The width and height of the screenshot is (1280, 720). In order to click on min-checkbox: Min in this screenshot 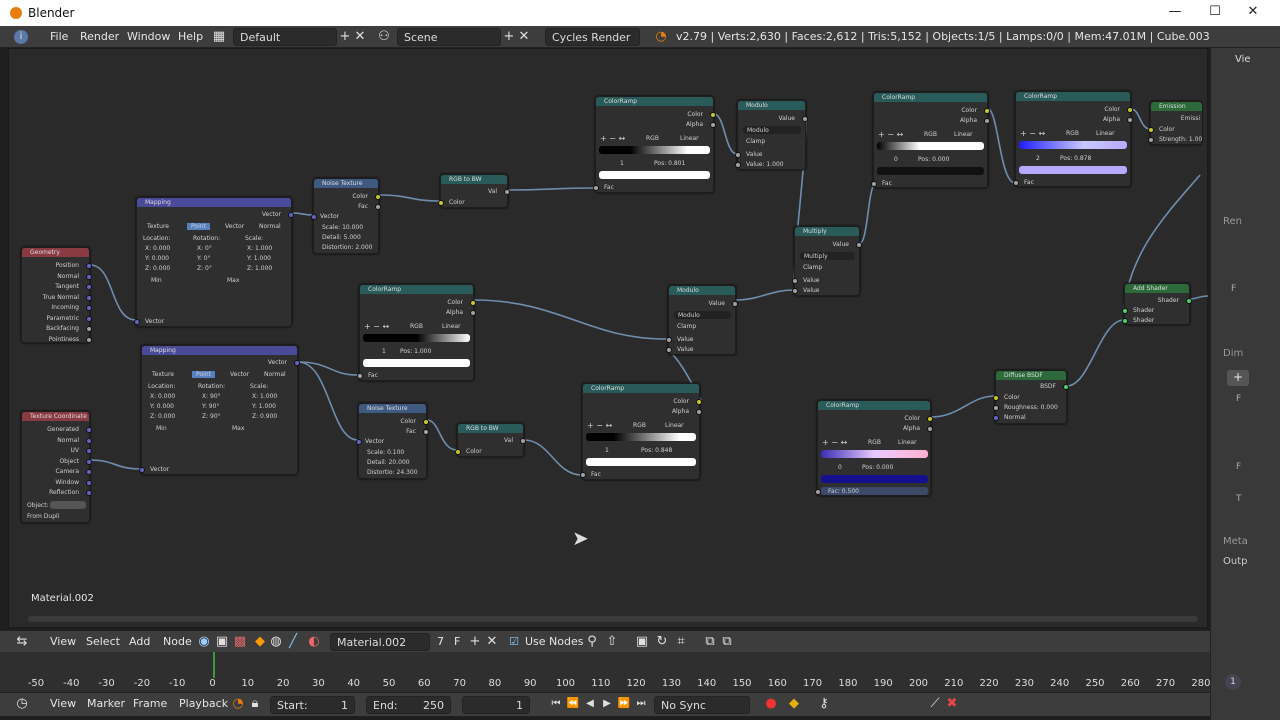, I will do `click(156, 280)`.